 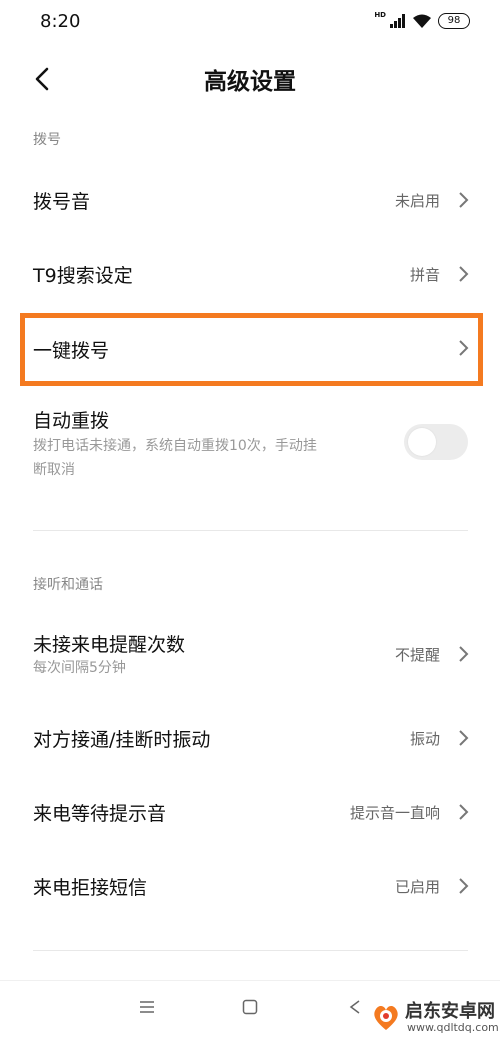 What do you see at coordinates (250, 1007) in the screenshot?
I see `home-icon` at bounding box center [250, 1007].